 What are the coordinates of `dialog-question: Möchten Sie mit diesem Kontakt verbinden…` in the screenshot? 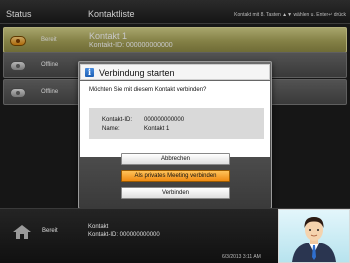 It's located at (148, 90).